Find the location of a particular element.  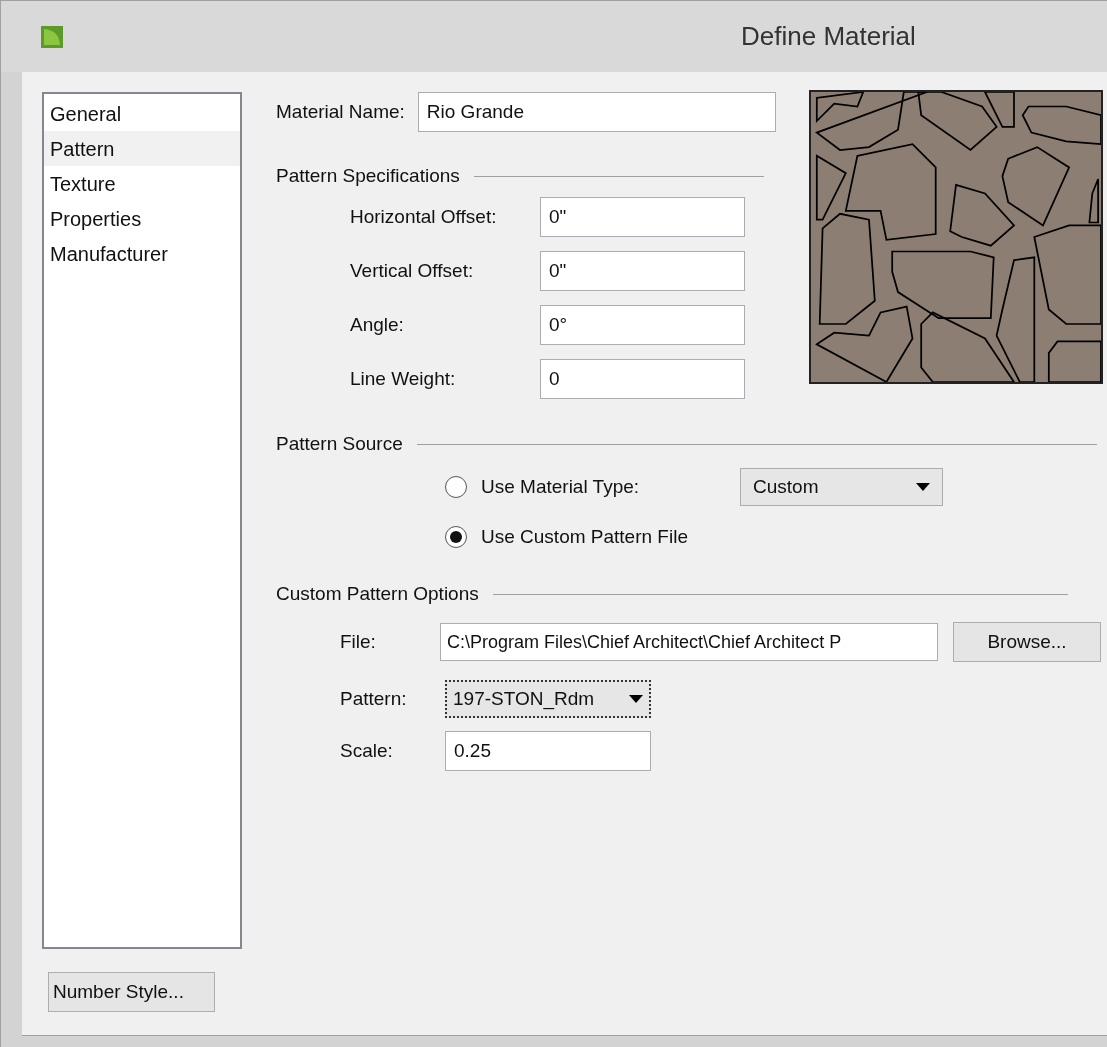

field-label: Angle: is located at coordinates (377, 324).